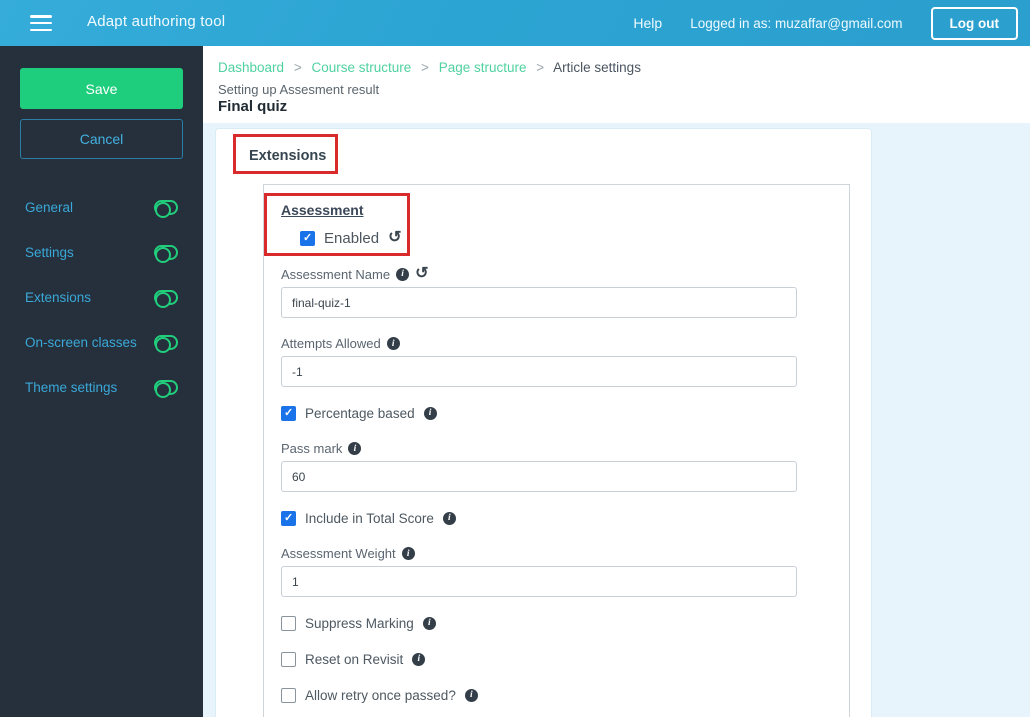 This screenshot has height=717, width=1030. Describe the element at coordinates (71, 387) in the screenshot. I see `sidebar-item-label: Theme settings` at that location.